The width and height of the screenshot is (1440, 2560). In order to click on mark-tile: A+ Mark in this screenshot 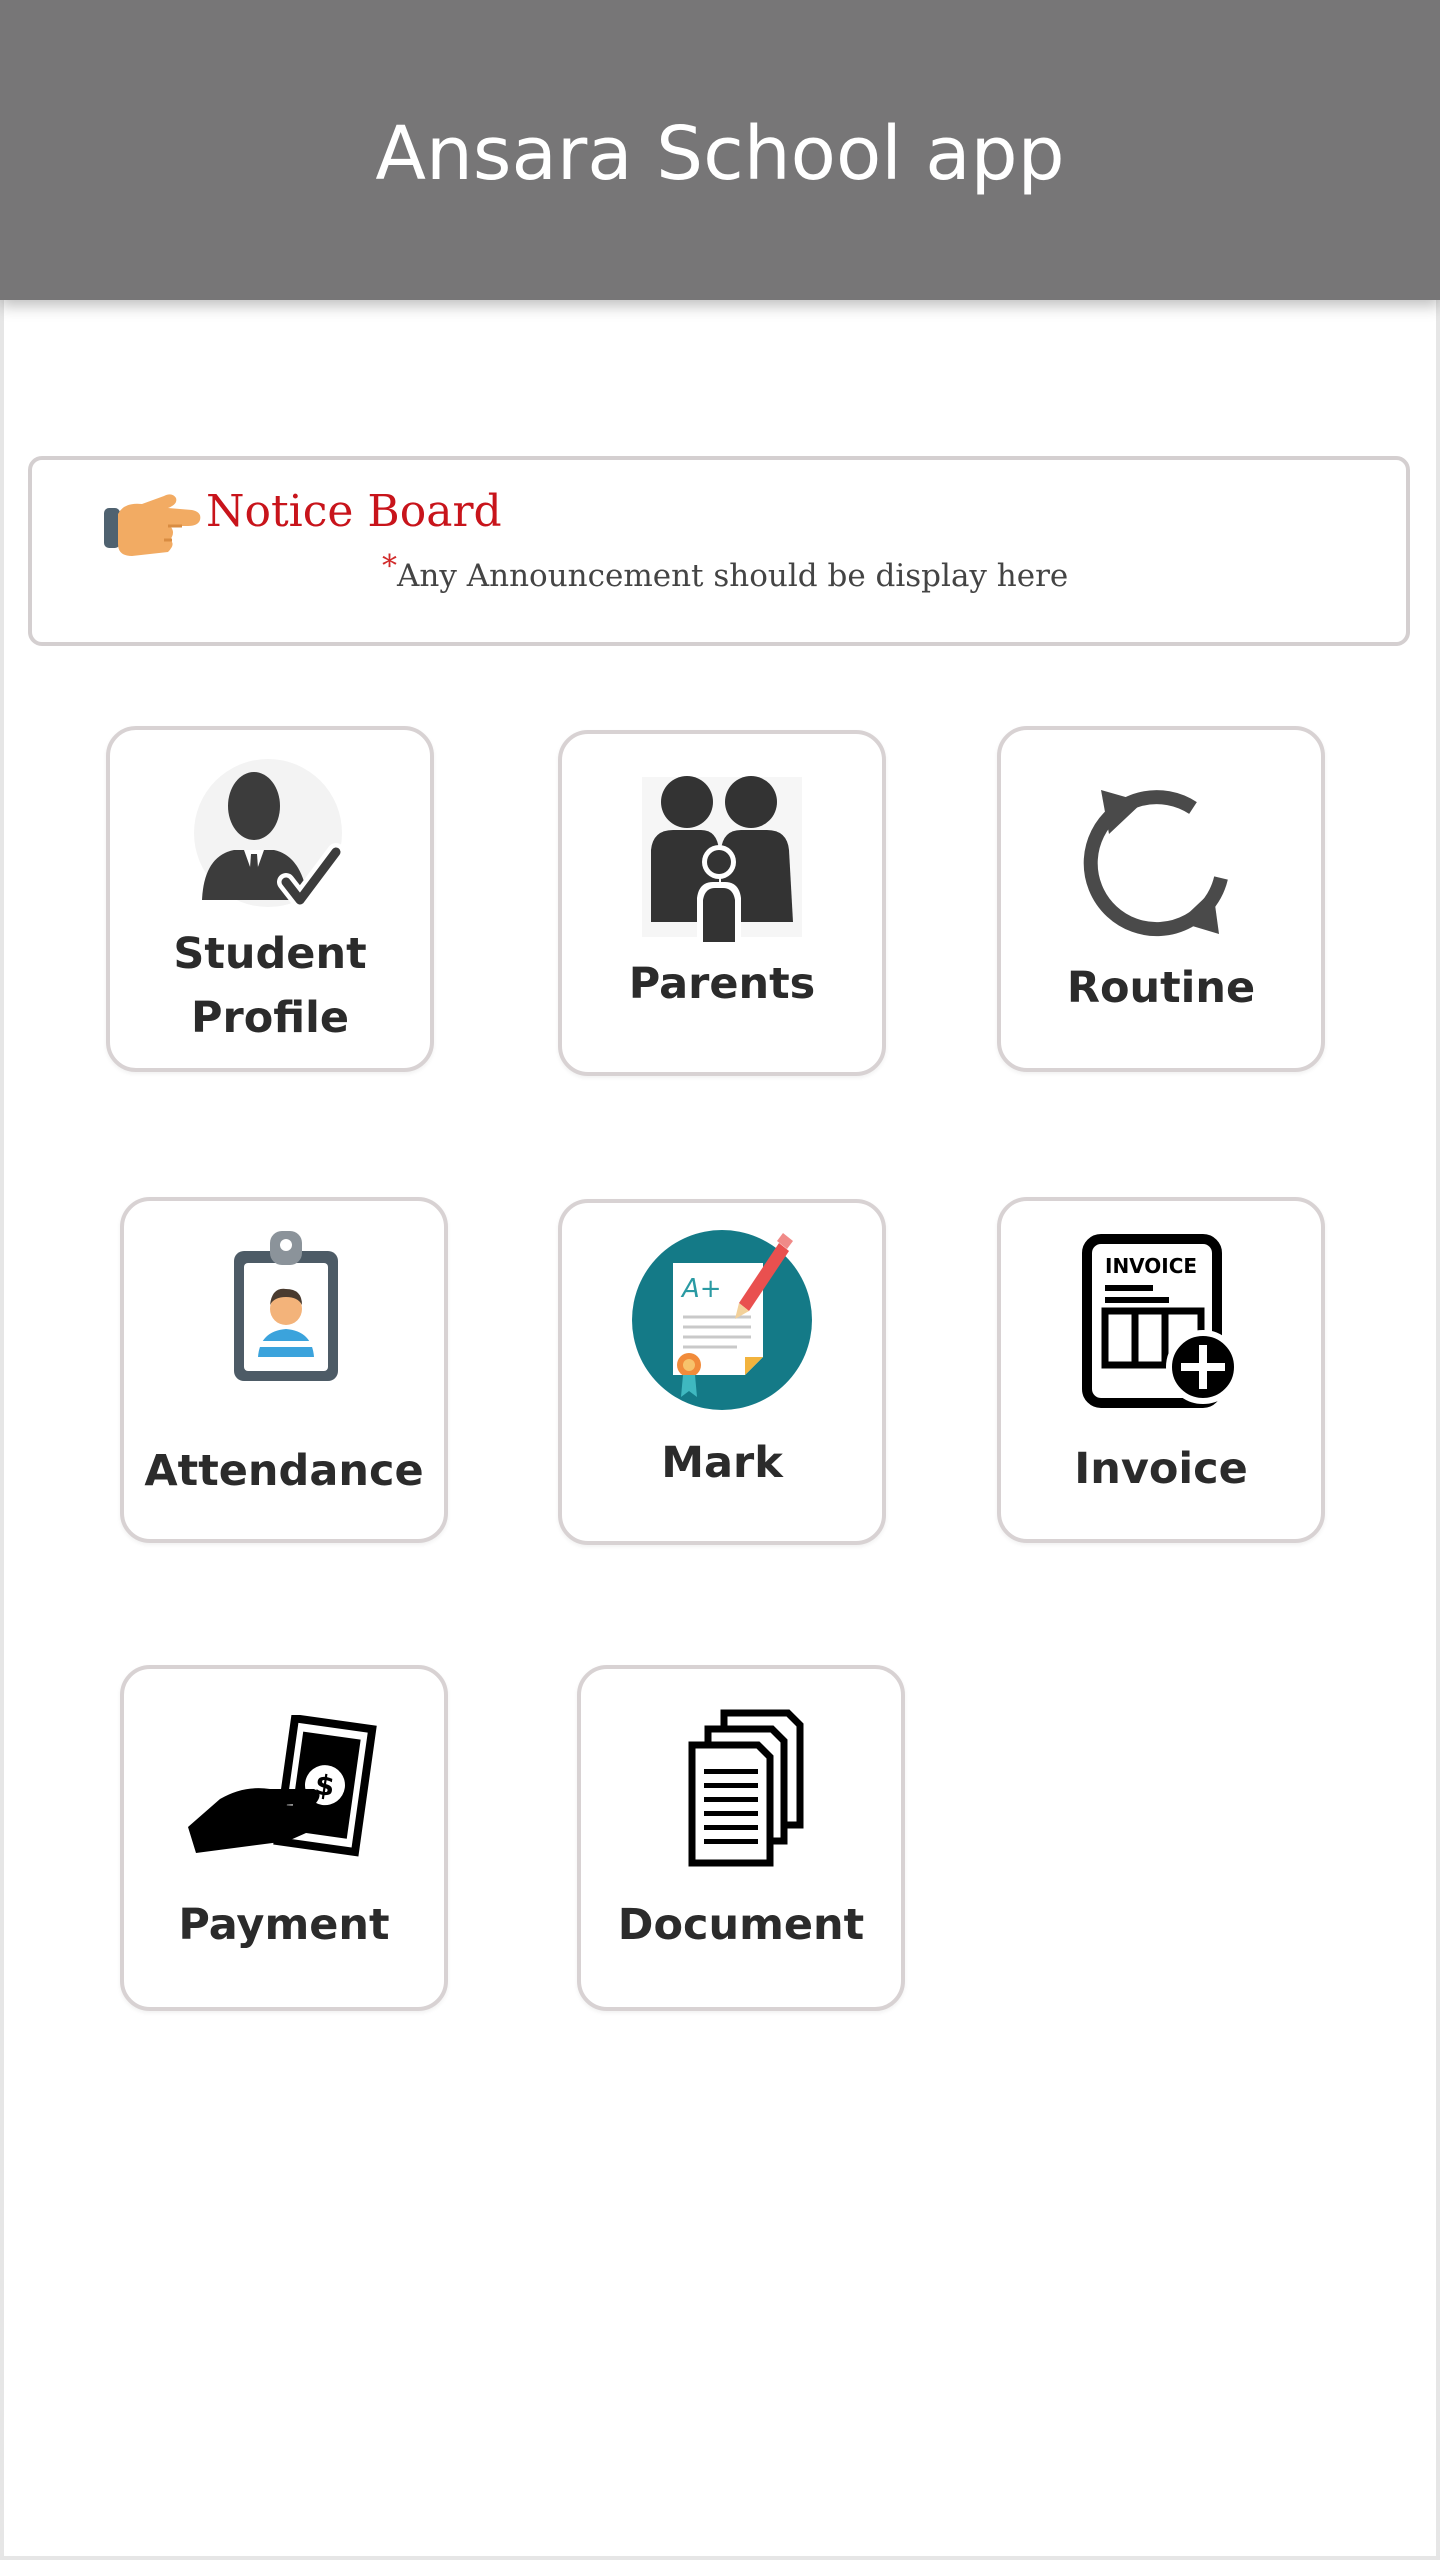, I will do `click(722, 1372)`.